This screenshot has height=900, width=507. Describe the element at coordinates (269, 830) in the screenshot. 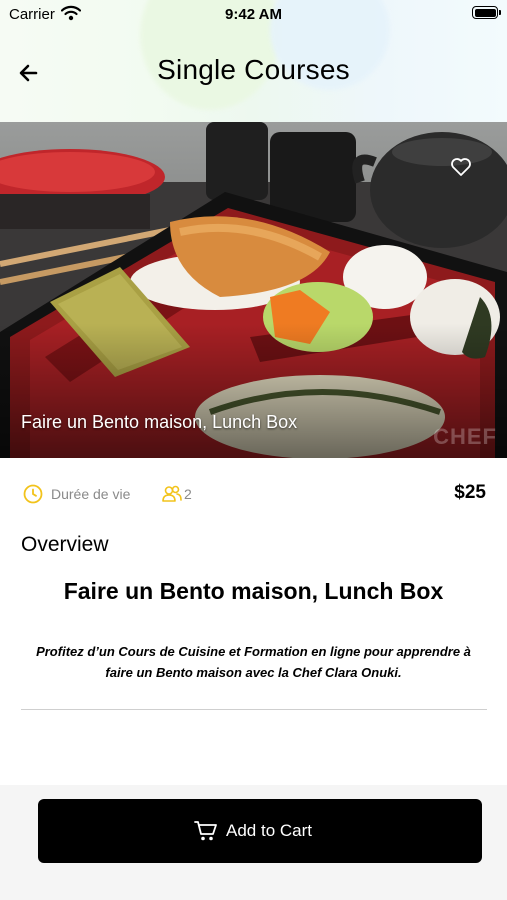

I see `add-to-cart-label: Add to Cart` at that location.